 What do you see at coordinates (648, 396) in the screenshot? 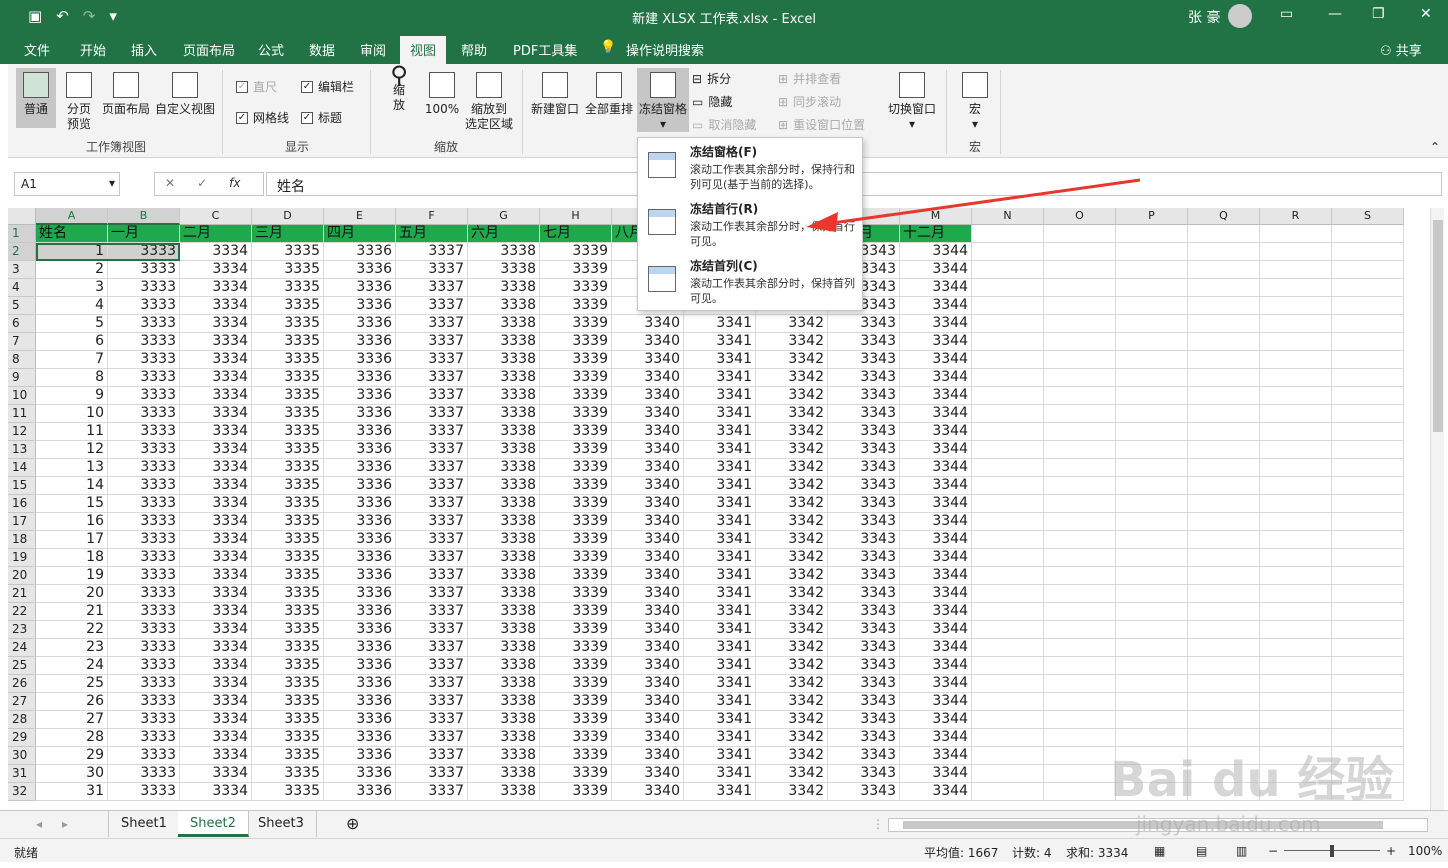
I see `cell-i10: 3340` at bounding box center [648, 396].